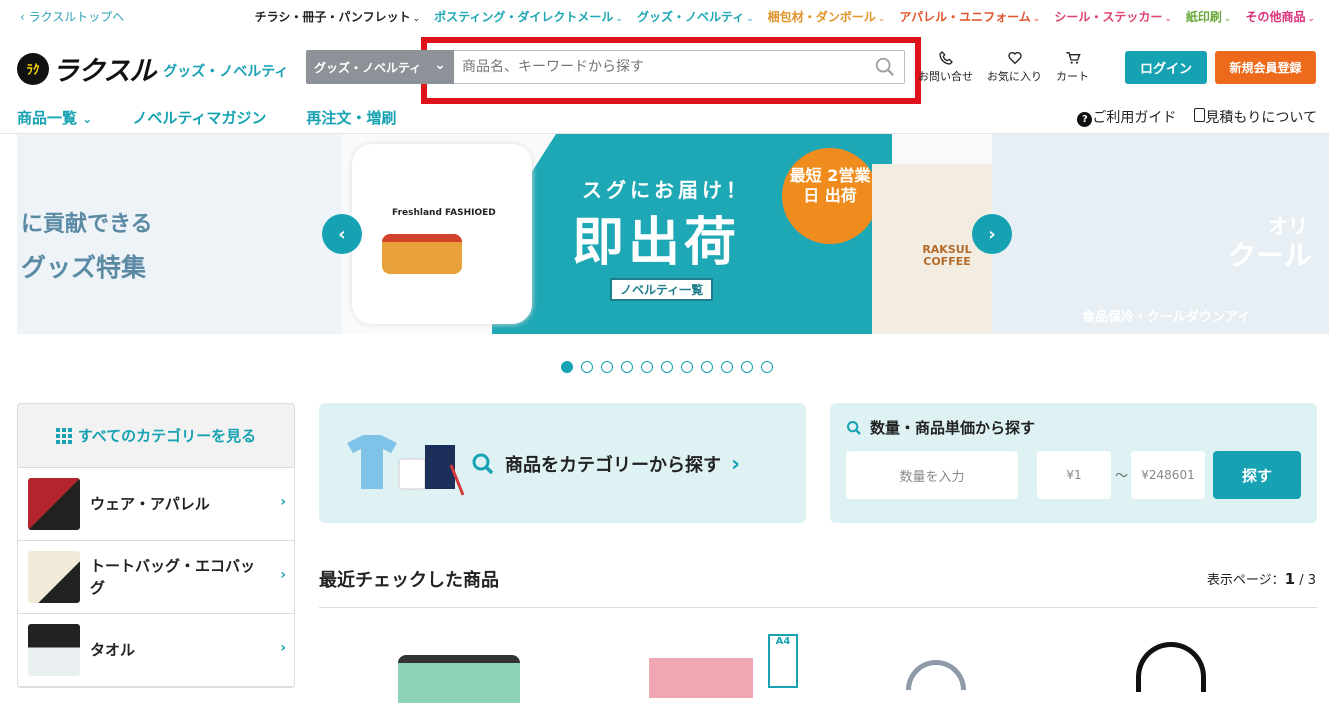 This screenshot has width=1329, height=703. Describe the element at coordinates (992, 234) in the screenshot. I see `carousel-next-button: ›` at that location.